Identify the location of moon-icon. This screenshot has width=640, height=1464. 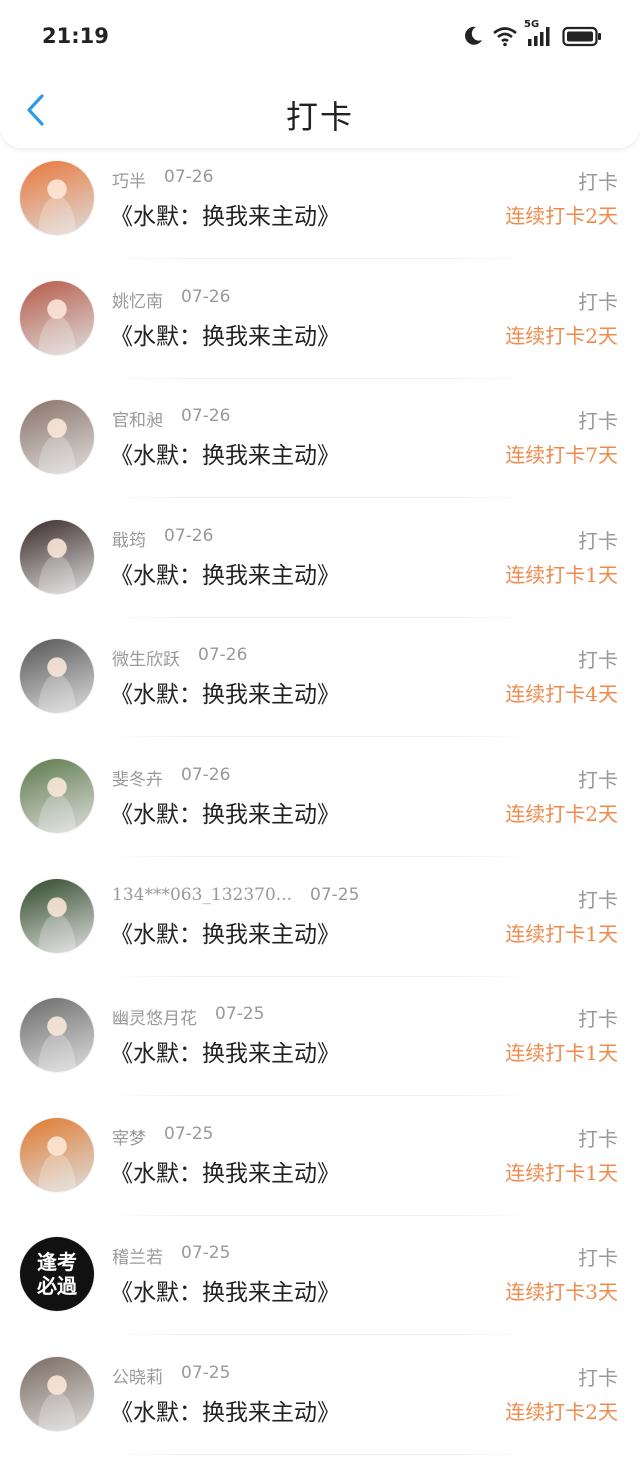
(473, 36).